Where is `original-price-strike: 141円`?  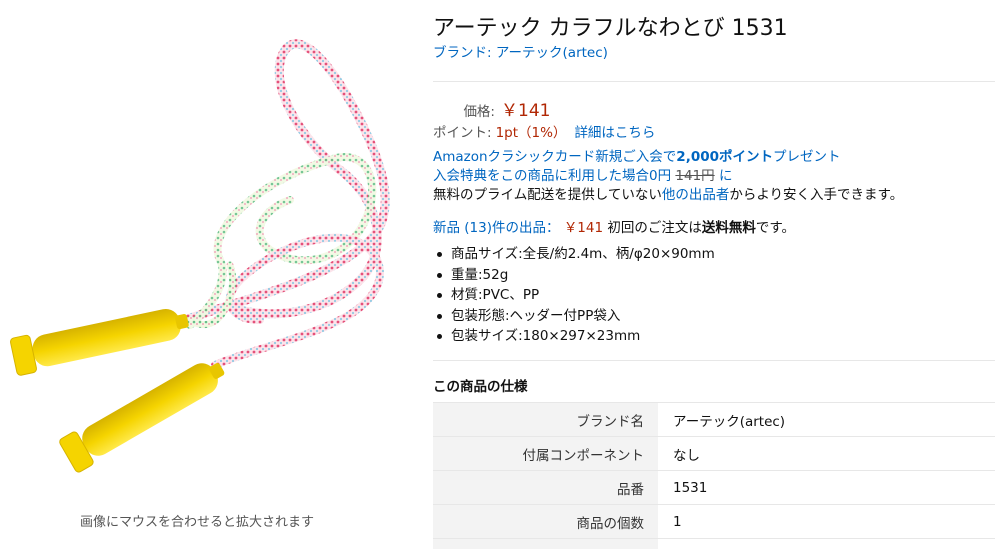 original-price-strike: 141円 is located at coordinates (695, 176).